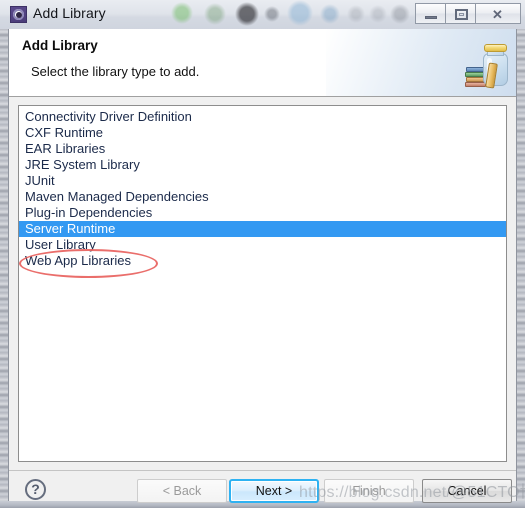 The height and width of the screenshot is (508, 525). What do you see at coordinates (4, 268) in the screenshot?
I see `window-frame-left` at bounding box center [4, 268].